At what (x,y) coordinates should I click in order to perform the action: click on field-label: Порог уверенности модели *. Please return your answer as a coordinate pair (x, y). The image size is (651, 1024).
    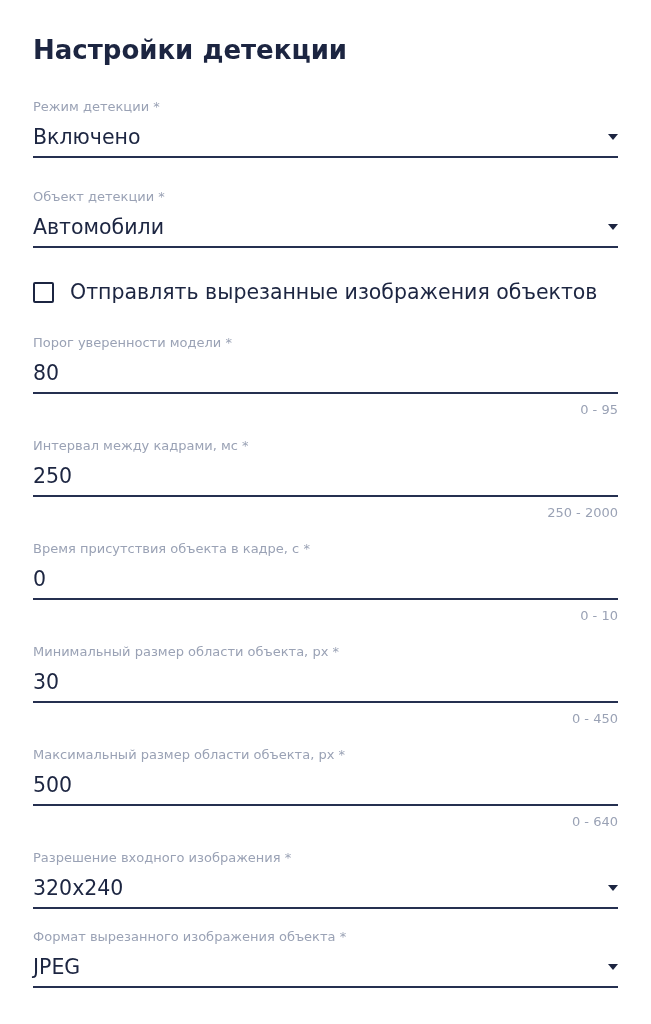
    Looking at the image, I should click on (132, 343).